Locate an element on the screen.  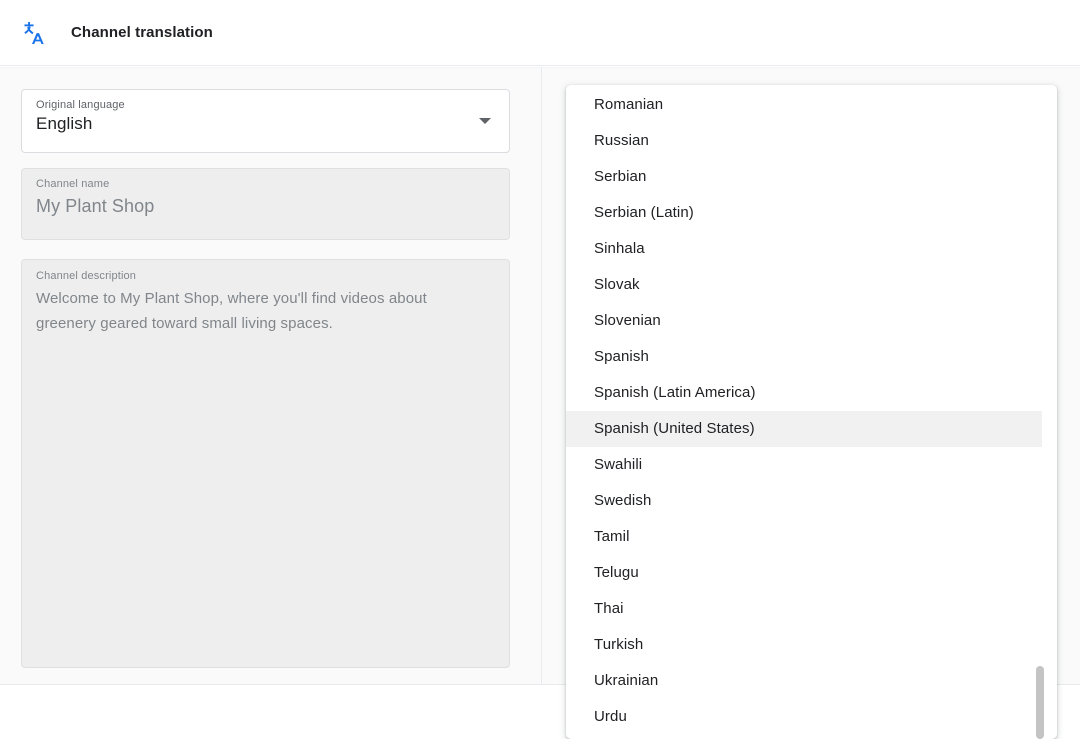
original-language-select: Original language English is located at coordinates (265, 121).